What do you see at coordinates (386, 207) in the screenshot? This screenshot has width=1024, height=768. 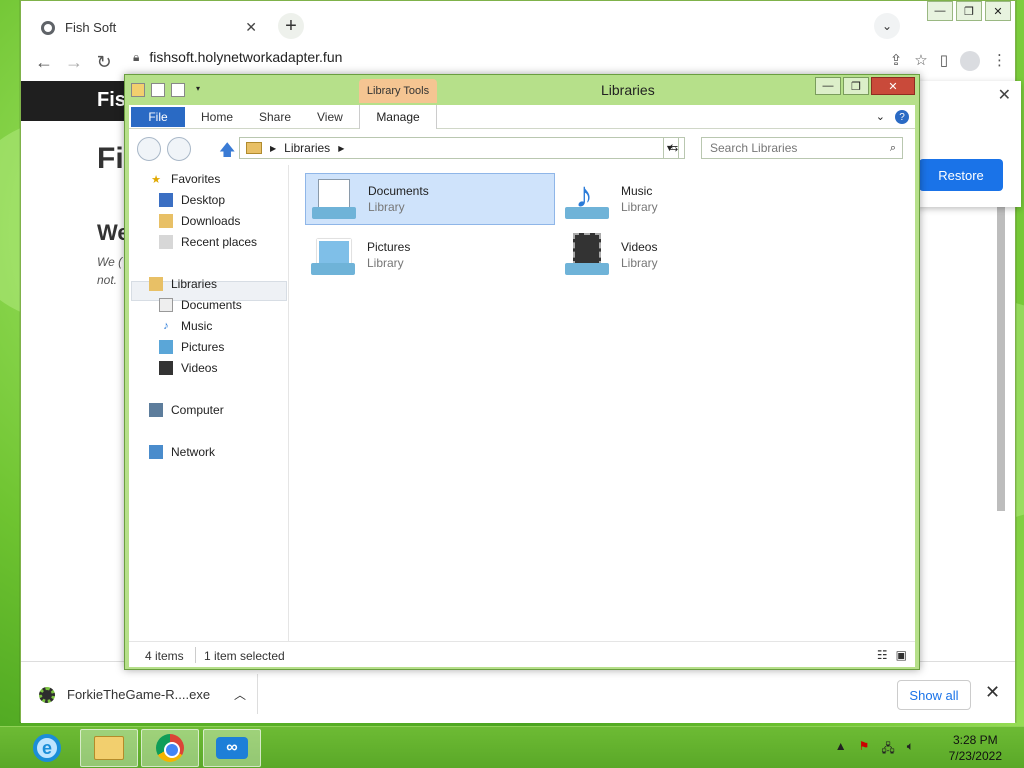 I see `item-type: Library` at bounding box center [386, 207].